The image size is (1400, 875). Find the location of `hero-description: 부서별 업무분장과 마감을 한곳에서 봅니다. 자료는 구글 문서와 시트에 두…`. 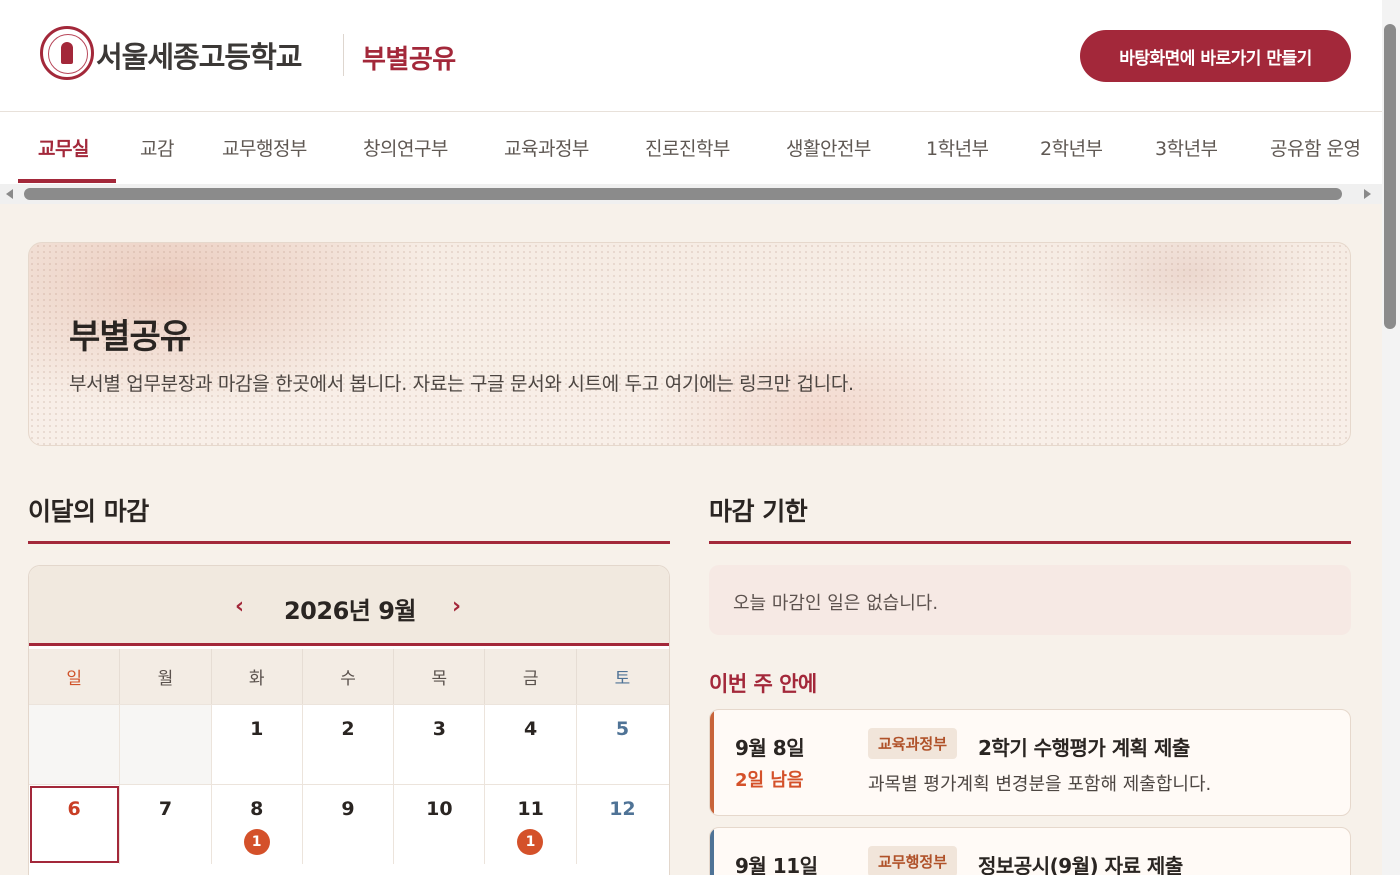

hero-description: 부서별 업무분장과 마감을 한곳에서 봅니다. 자료는 구글 문서와 시트에 두… is located at coordinates (461, 384).